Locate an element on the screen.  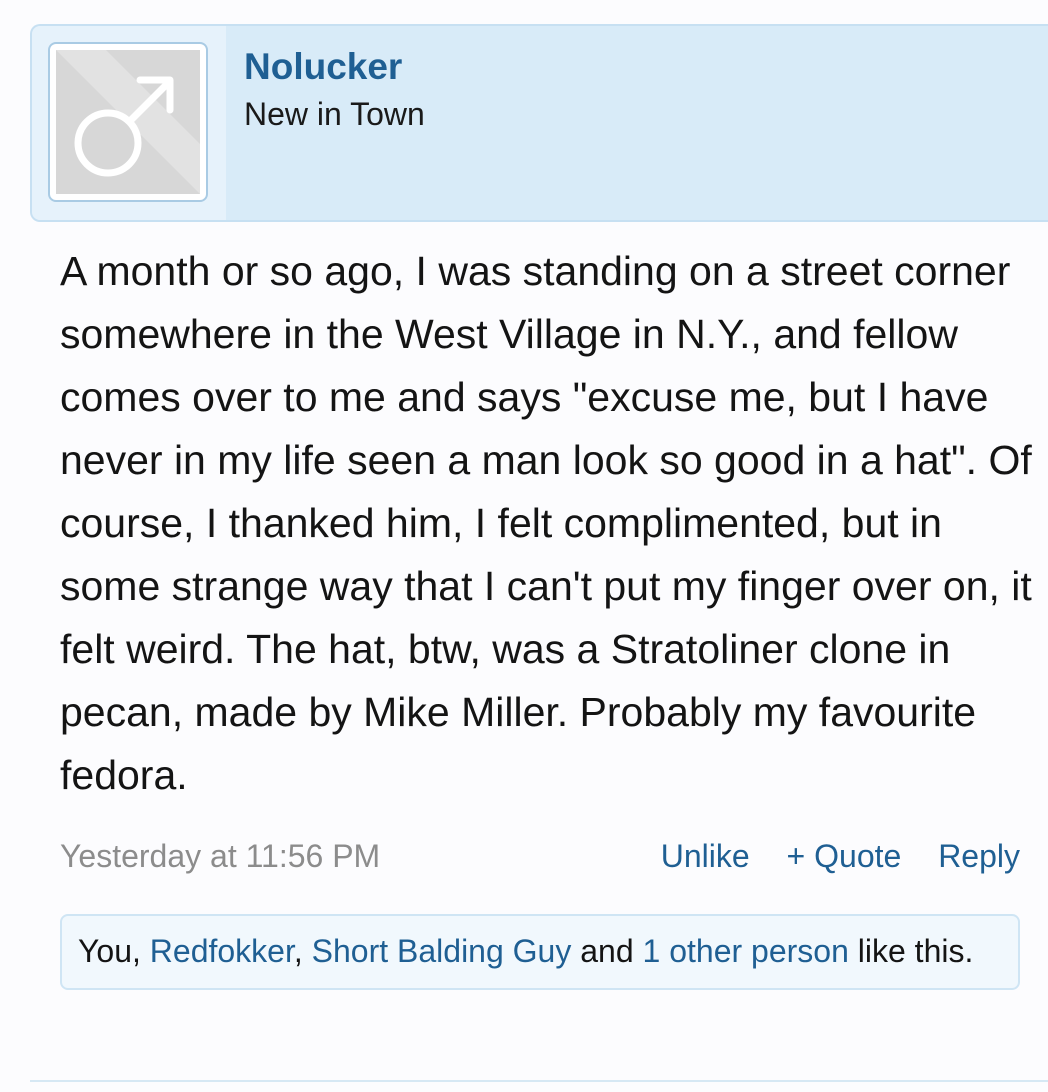
avatar is located at coordinates (128, 122).